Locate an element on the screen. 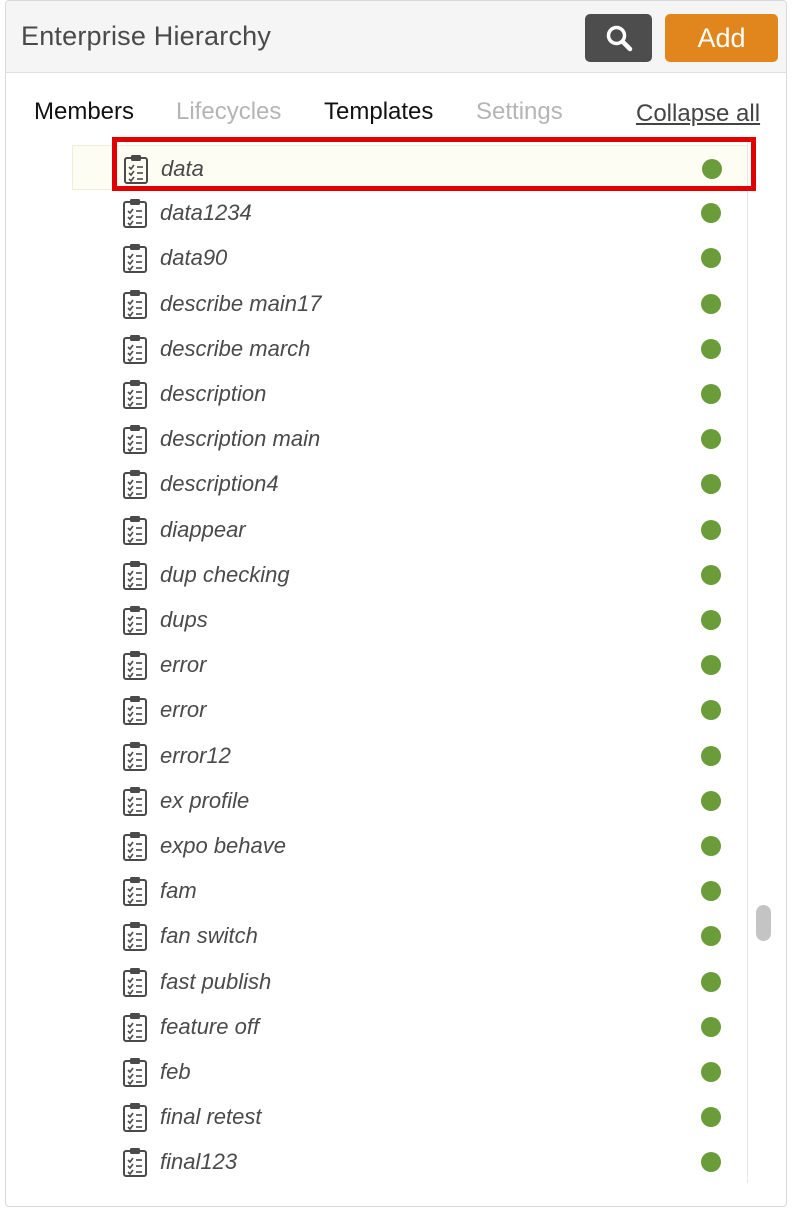 Image resolution: width=792 pixels, height=1224 pixels. panel-title: Enterprise Hierarchy is located at coordinates (146, 36).